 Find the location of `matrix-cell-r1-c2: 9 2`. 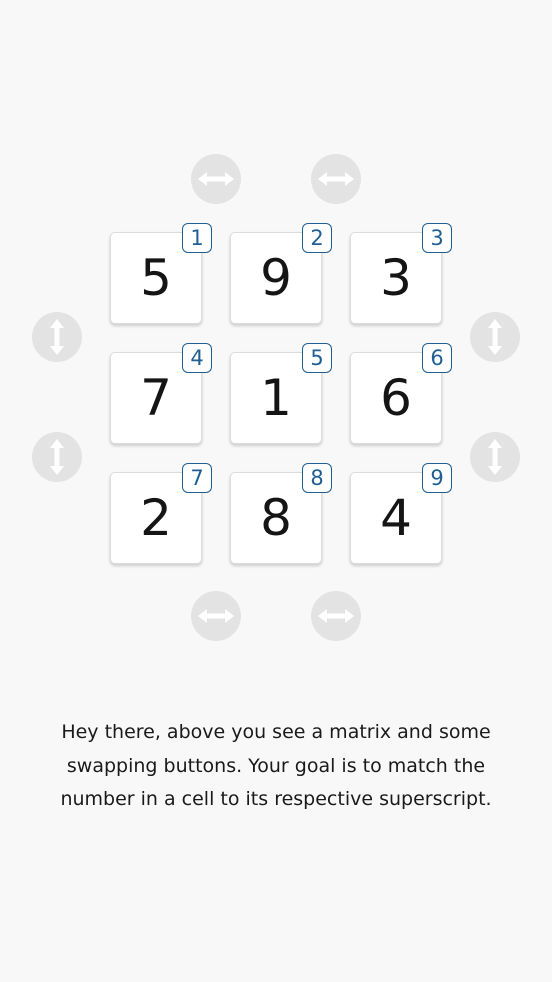

matrix-cell-r1-c2: 9 2 is located at coordinates (281, 273).